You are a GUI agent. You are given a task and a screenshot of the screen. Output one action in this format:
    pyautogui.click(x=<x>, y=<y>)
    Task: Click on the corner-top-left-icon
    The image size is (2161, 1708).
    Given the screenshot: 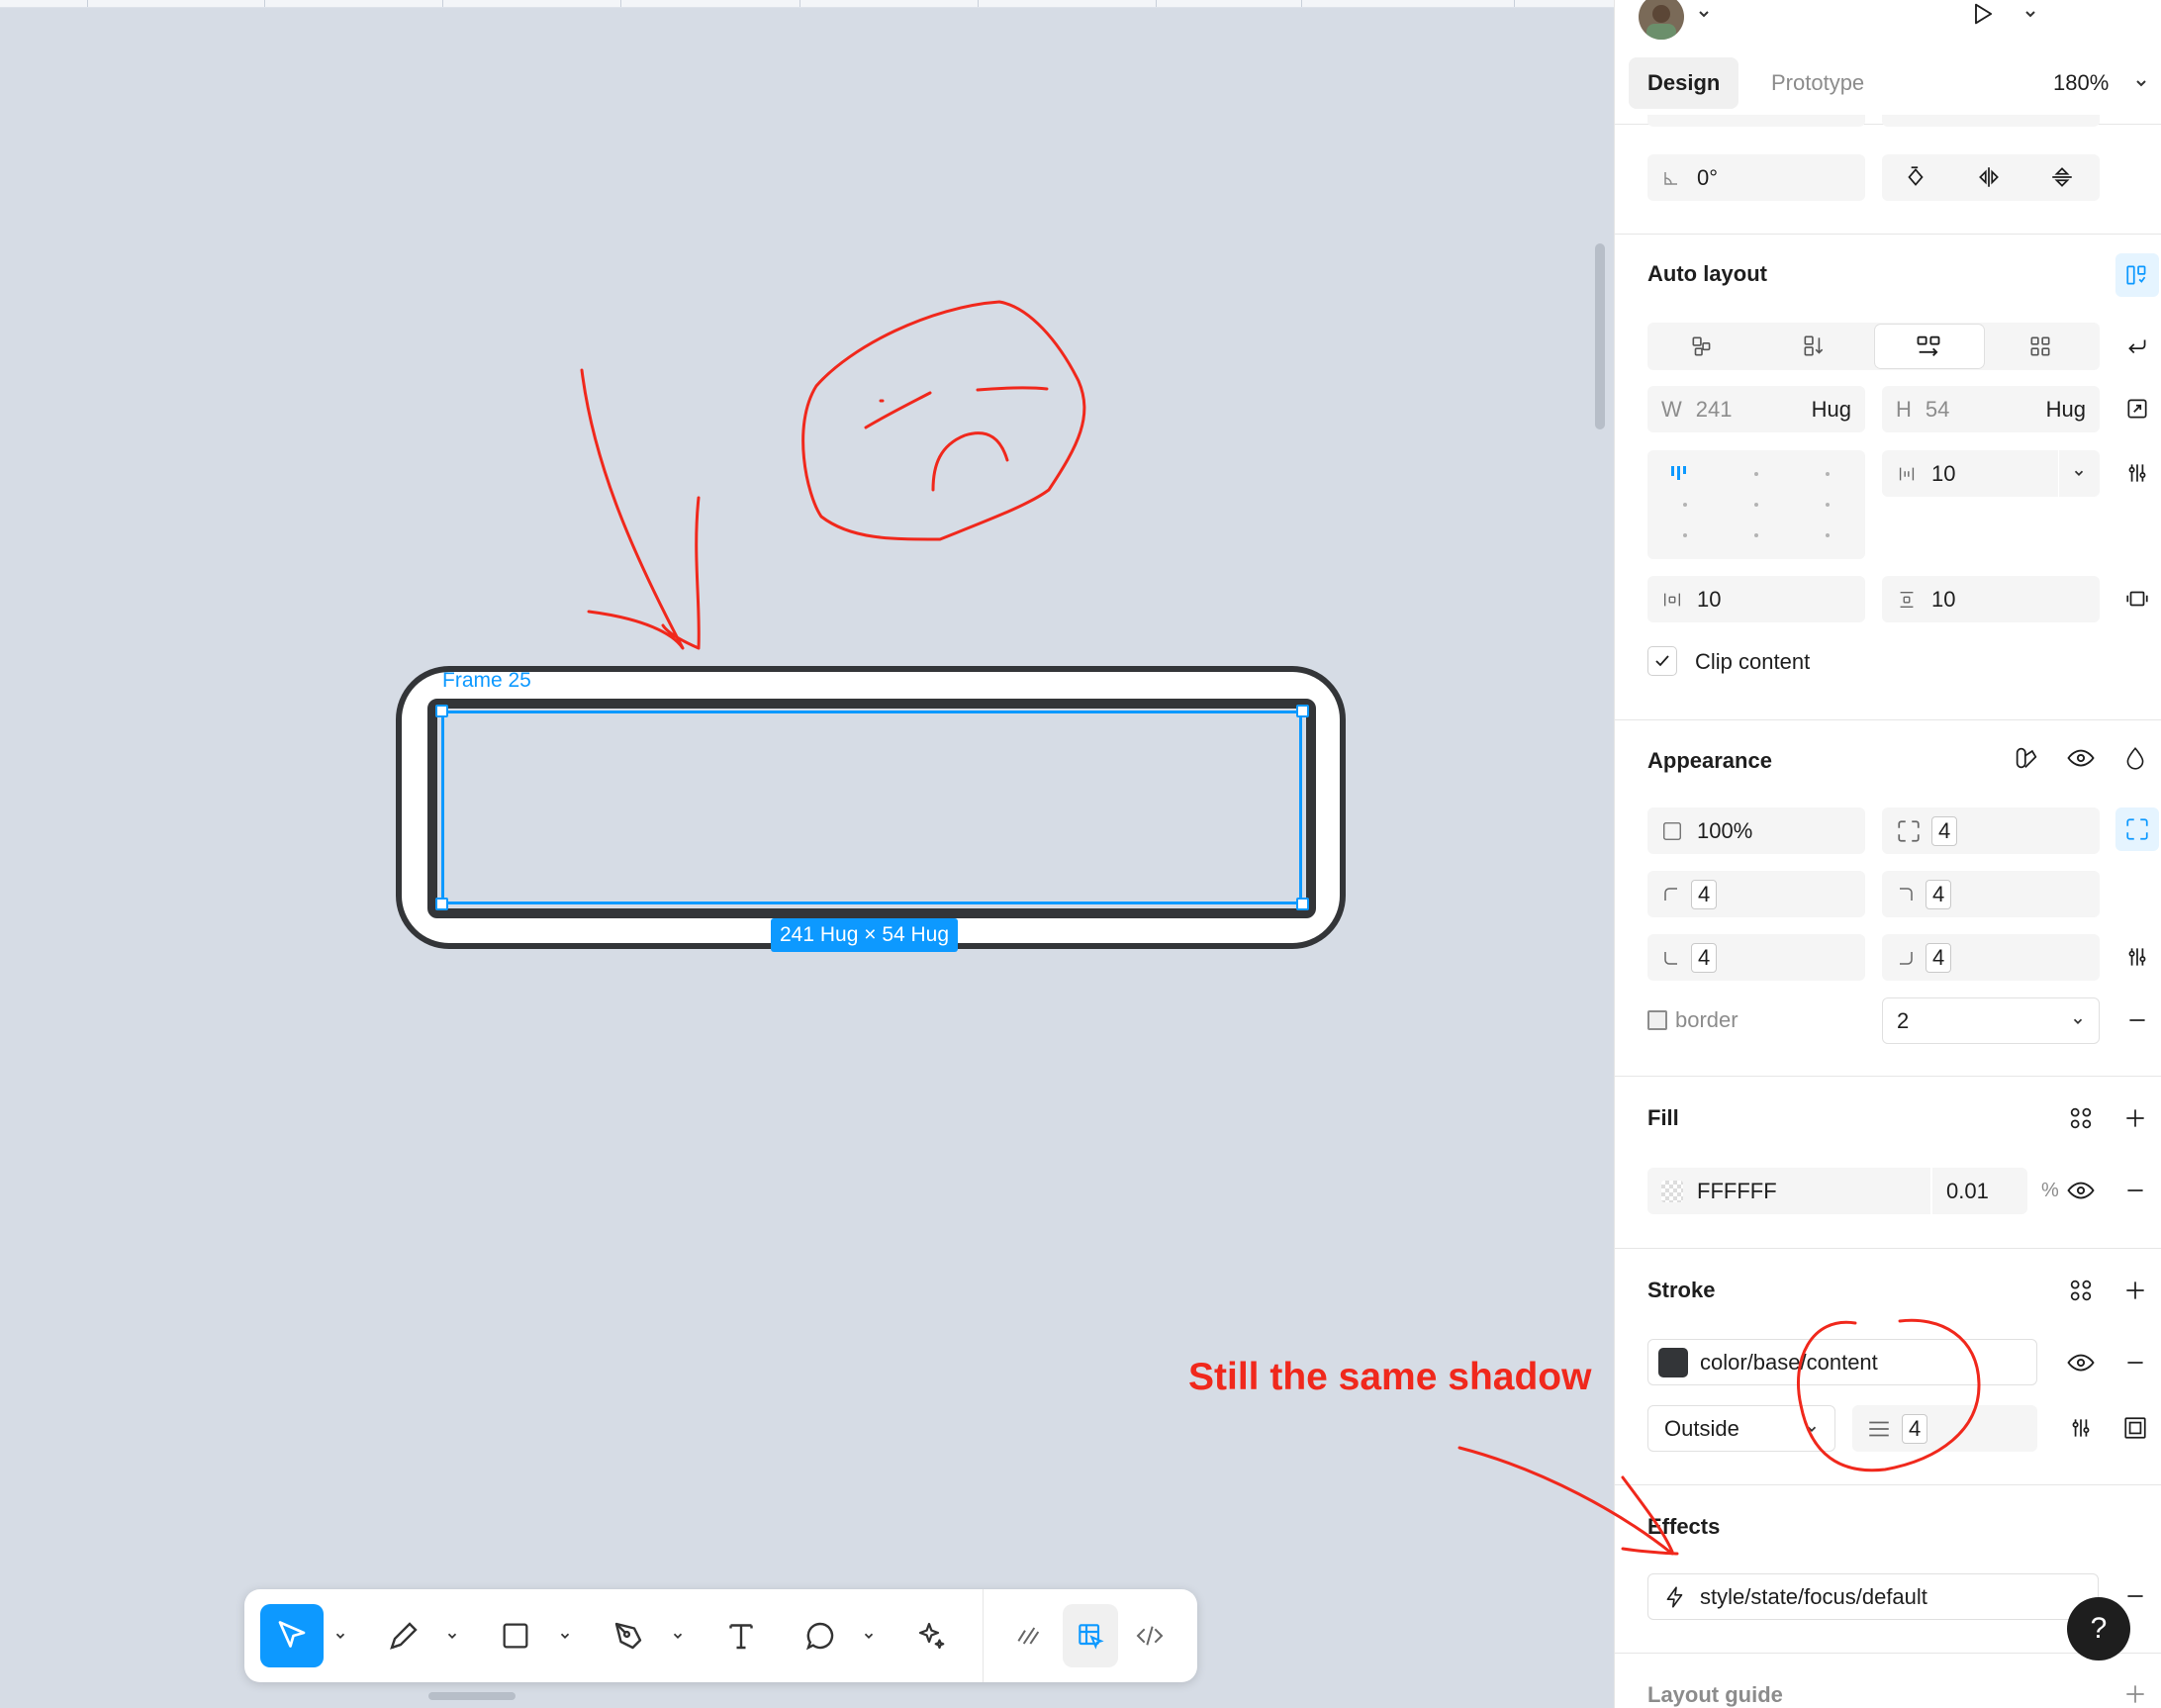 What is the action you would take?
    pyautogui.click(x=1671, y=894)
    